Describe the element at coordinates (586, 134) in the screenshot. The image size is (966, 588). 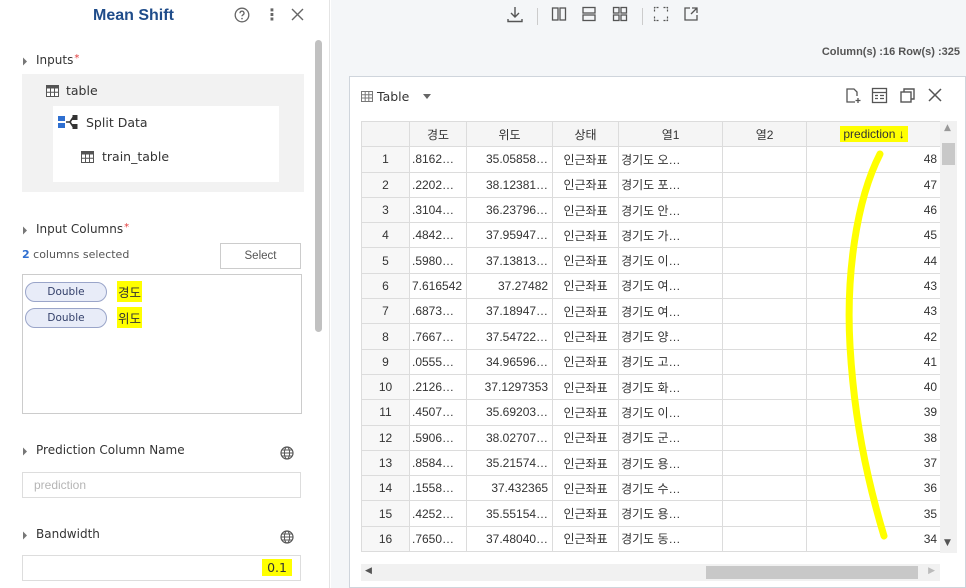
I see `column-header: 상태` at that location.